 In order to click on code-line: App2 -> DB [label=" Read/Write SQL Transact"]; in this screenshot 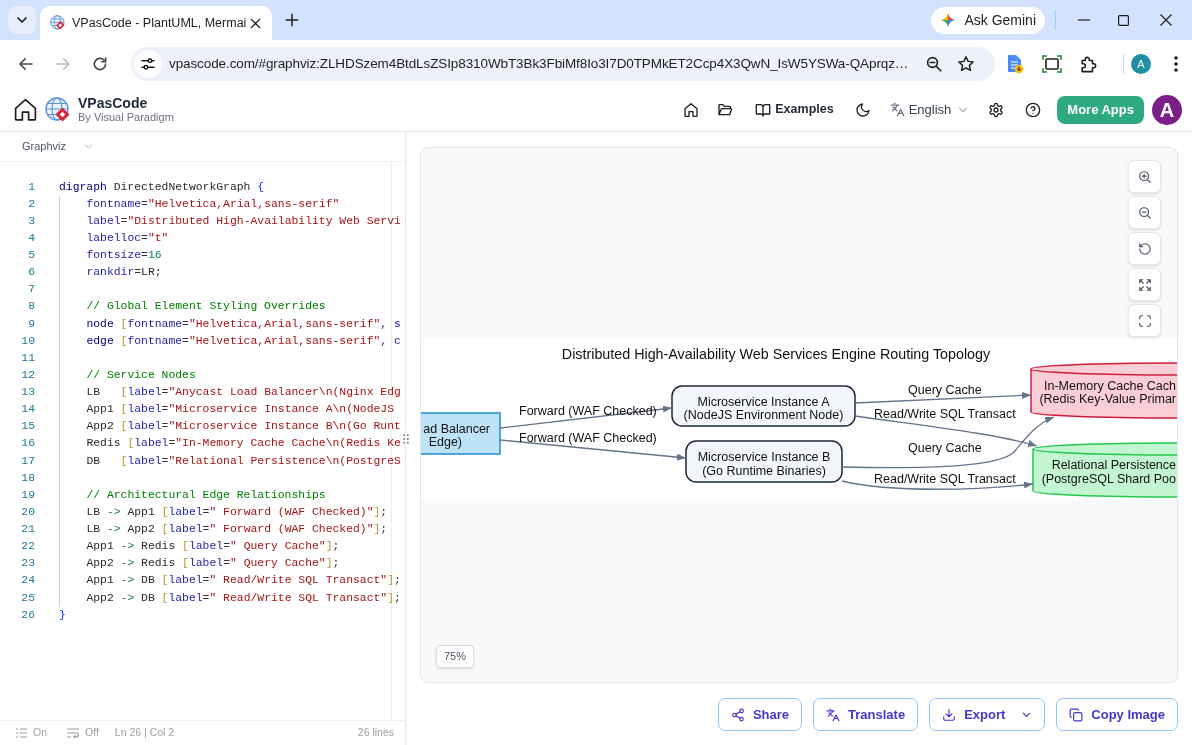, I will do `click(243, 598)`.